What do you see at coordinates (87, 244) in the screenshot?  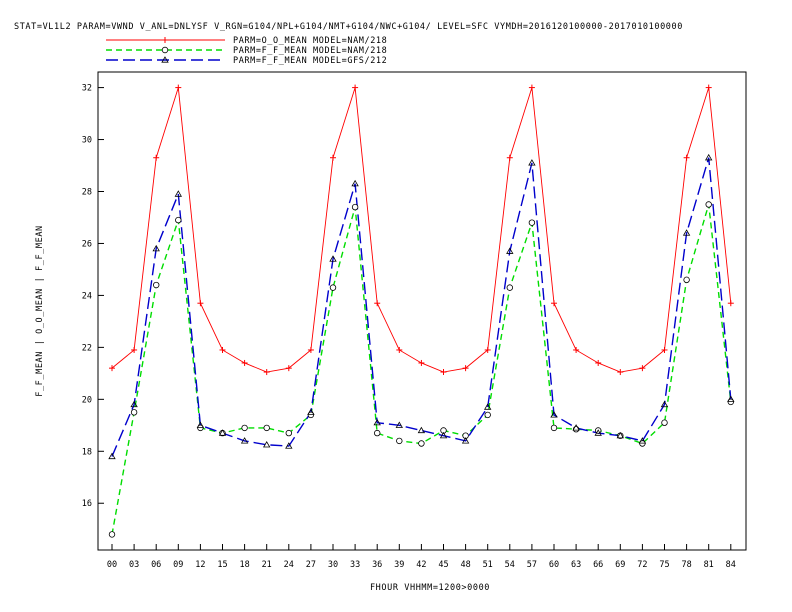 I see `y-tick-label: 26` at bounding box center [87, 244].